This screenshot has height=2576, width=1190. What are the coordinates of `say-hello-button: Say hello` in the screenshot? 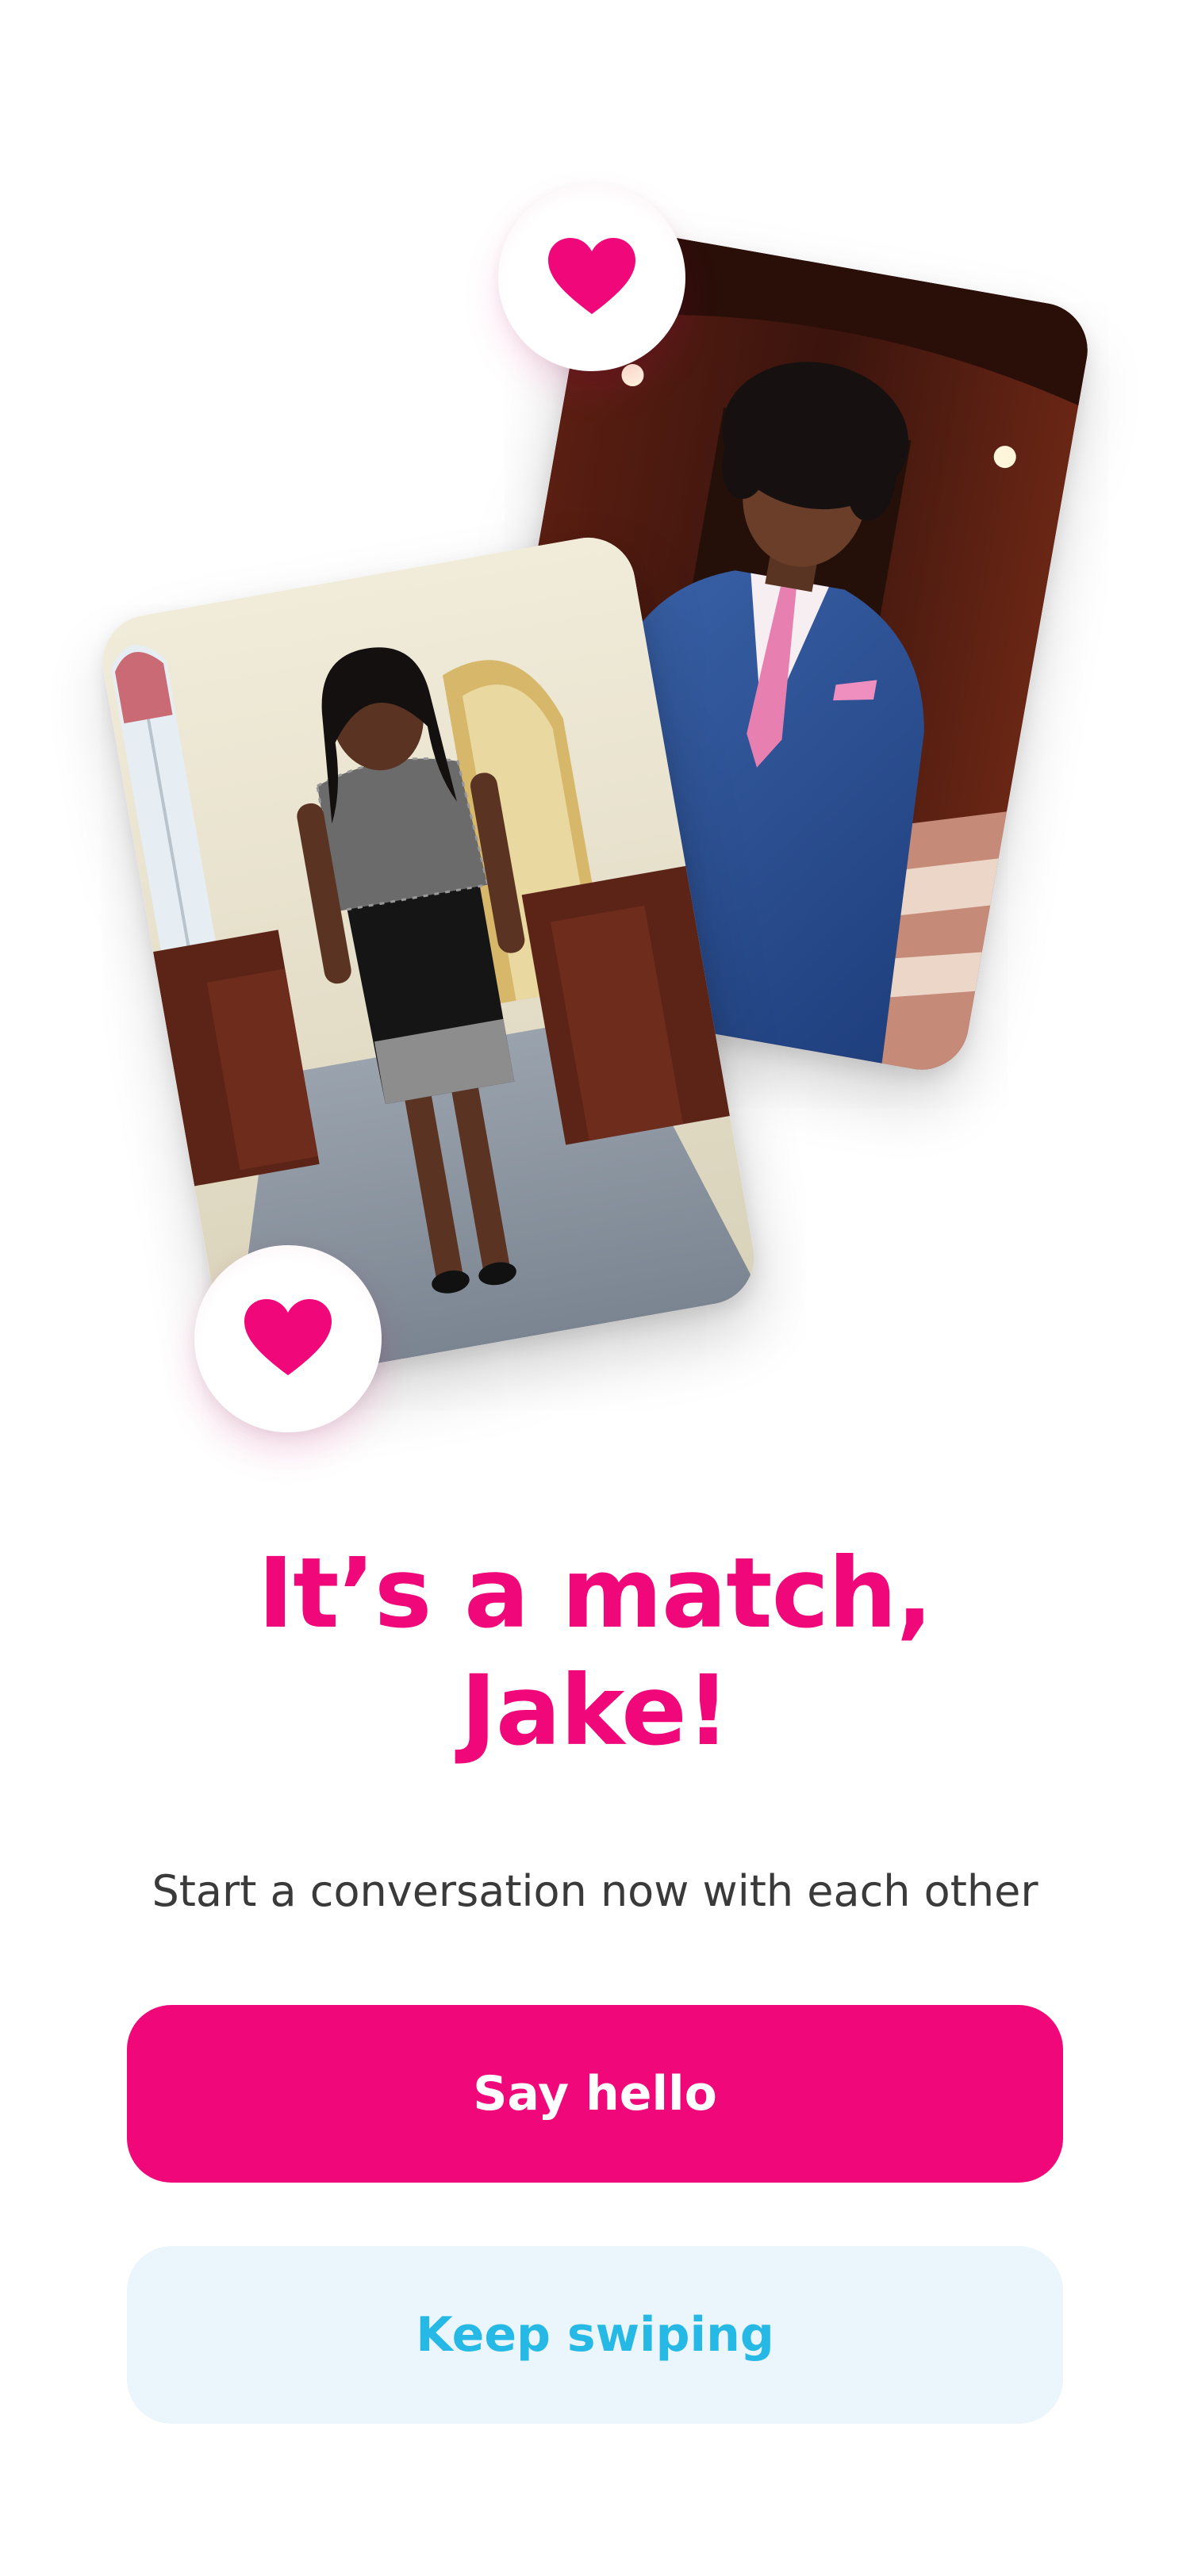 It's located at (595, 2094).